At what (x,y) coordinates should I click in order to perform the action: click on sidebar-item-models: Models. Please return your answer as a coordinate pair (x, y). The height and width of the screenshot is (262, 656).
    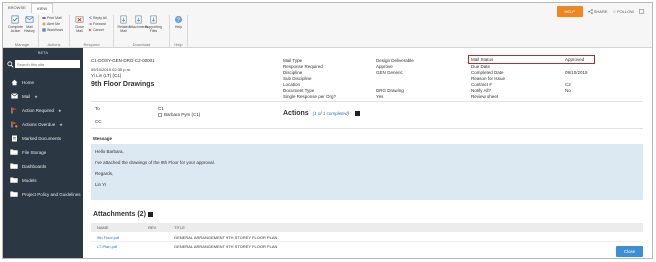
    Looking at the image, I should click on (43, 180).